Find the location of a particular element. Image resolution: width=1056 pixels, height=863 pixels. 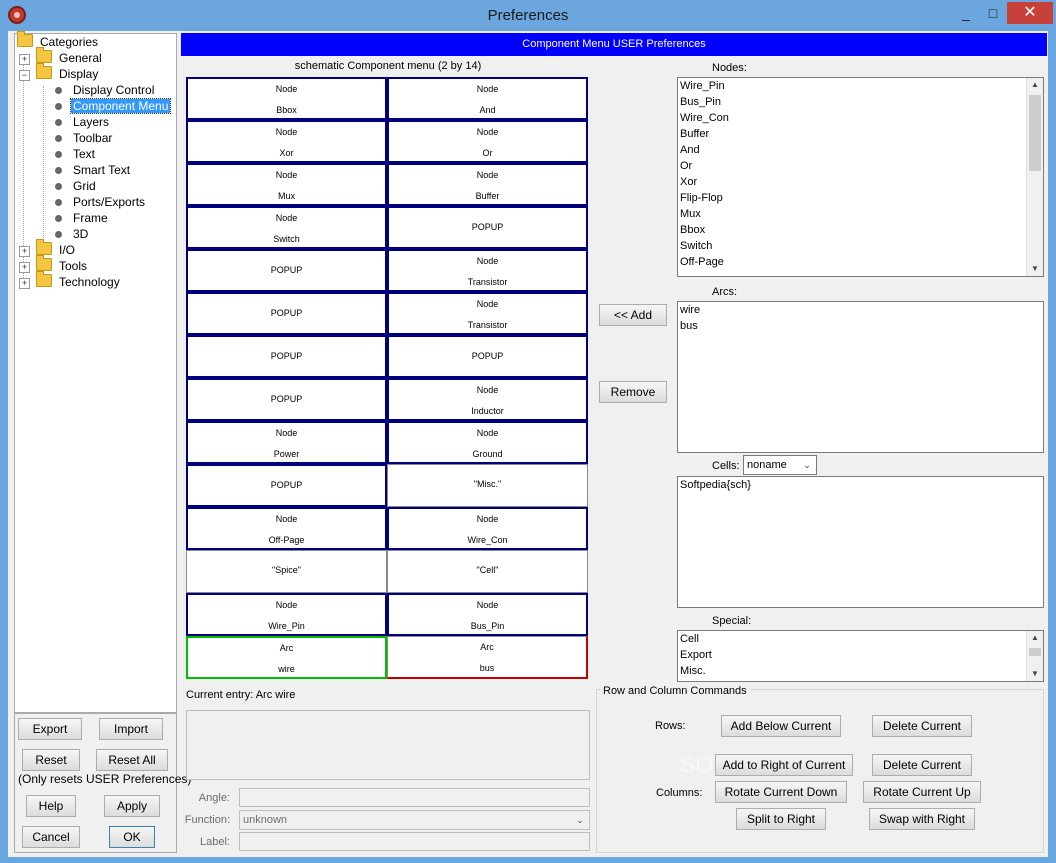

nodes-scrollbar: ▲ ▼ is located at coordinates (1034, 177).